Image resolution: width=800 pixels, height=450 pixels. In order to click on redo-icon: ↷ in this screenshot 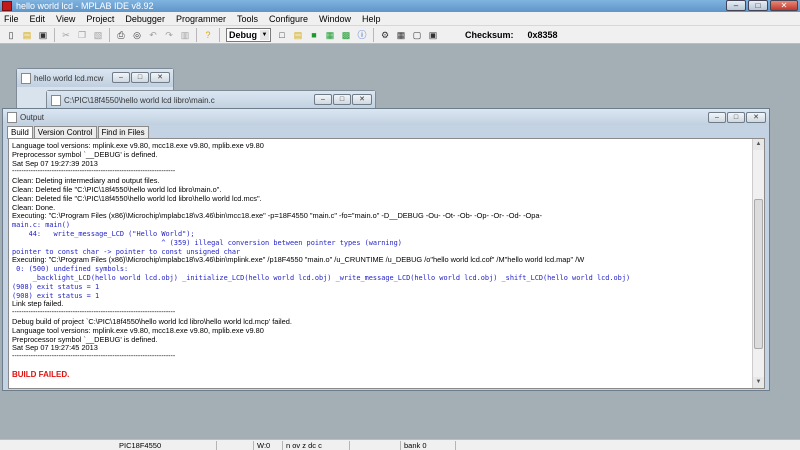, I will do `click(169, 35)`.